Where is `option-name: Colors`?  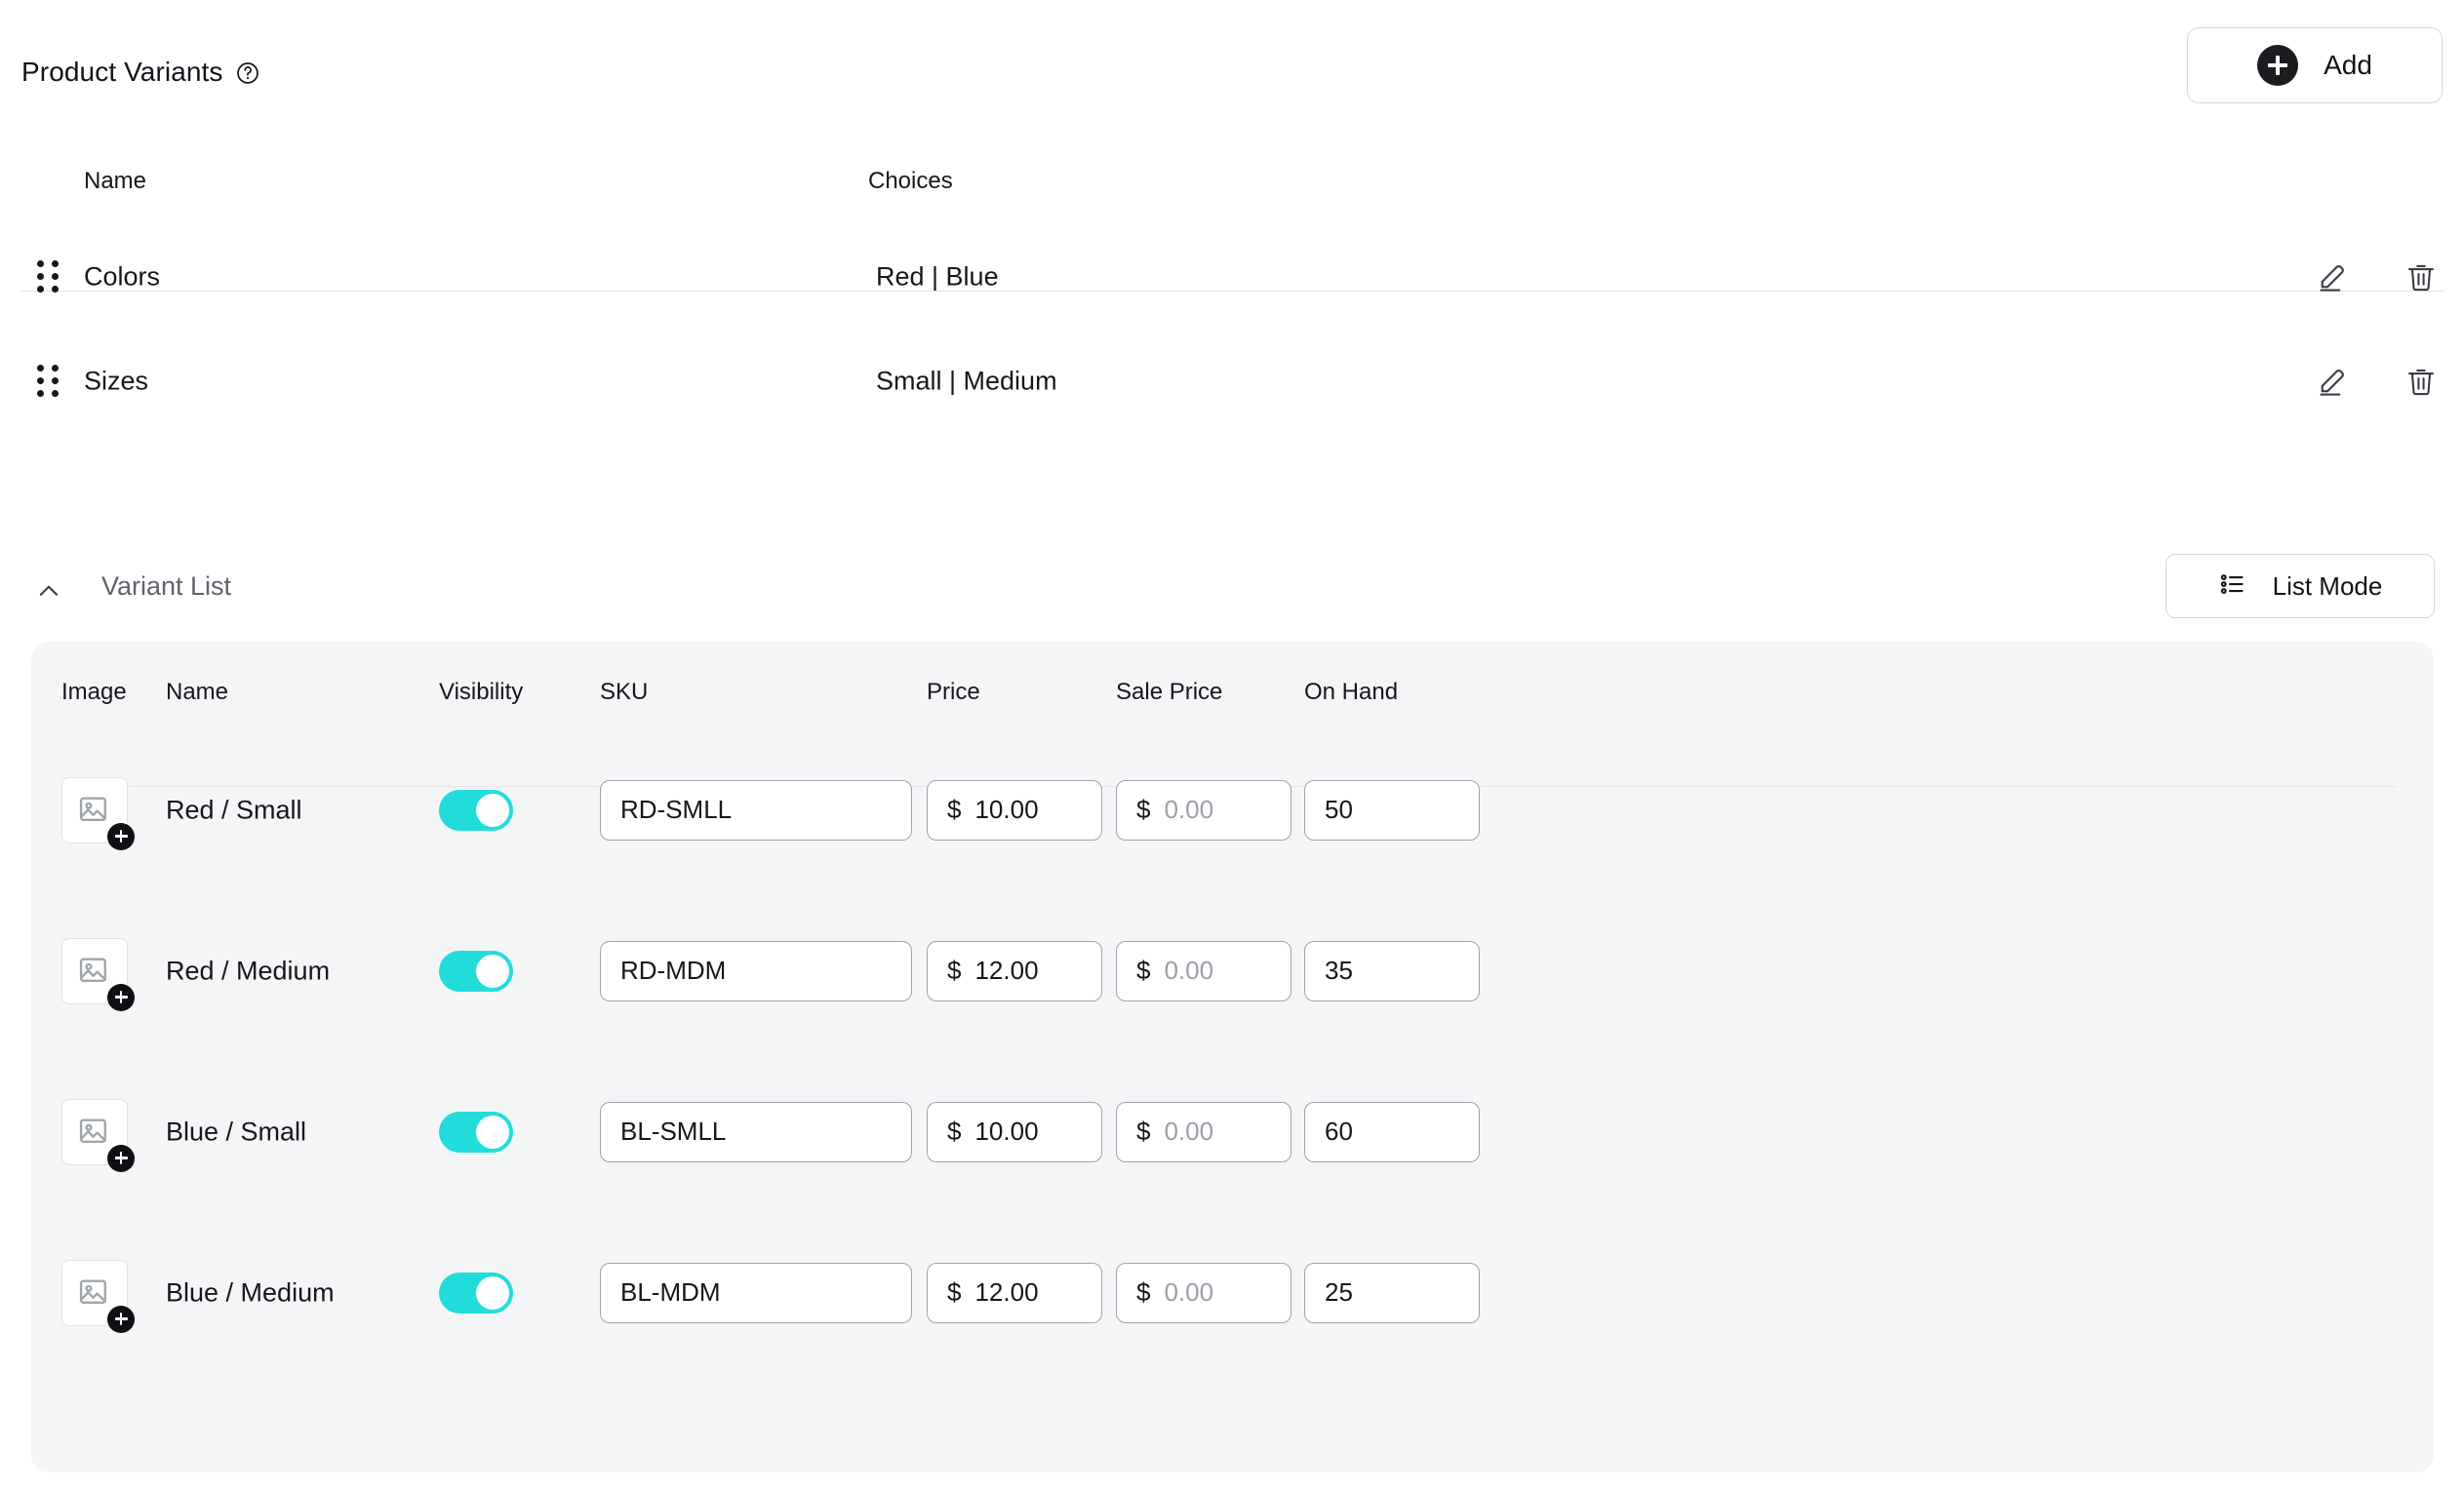
option-name: Colors is located at coordinates (122, 276).